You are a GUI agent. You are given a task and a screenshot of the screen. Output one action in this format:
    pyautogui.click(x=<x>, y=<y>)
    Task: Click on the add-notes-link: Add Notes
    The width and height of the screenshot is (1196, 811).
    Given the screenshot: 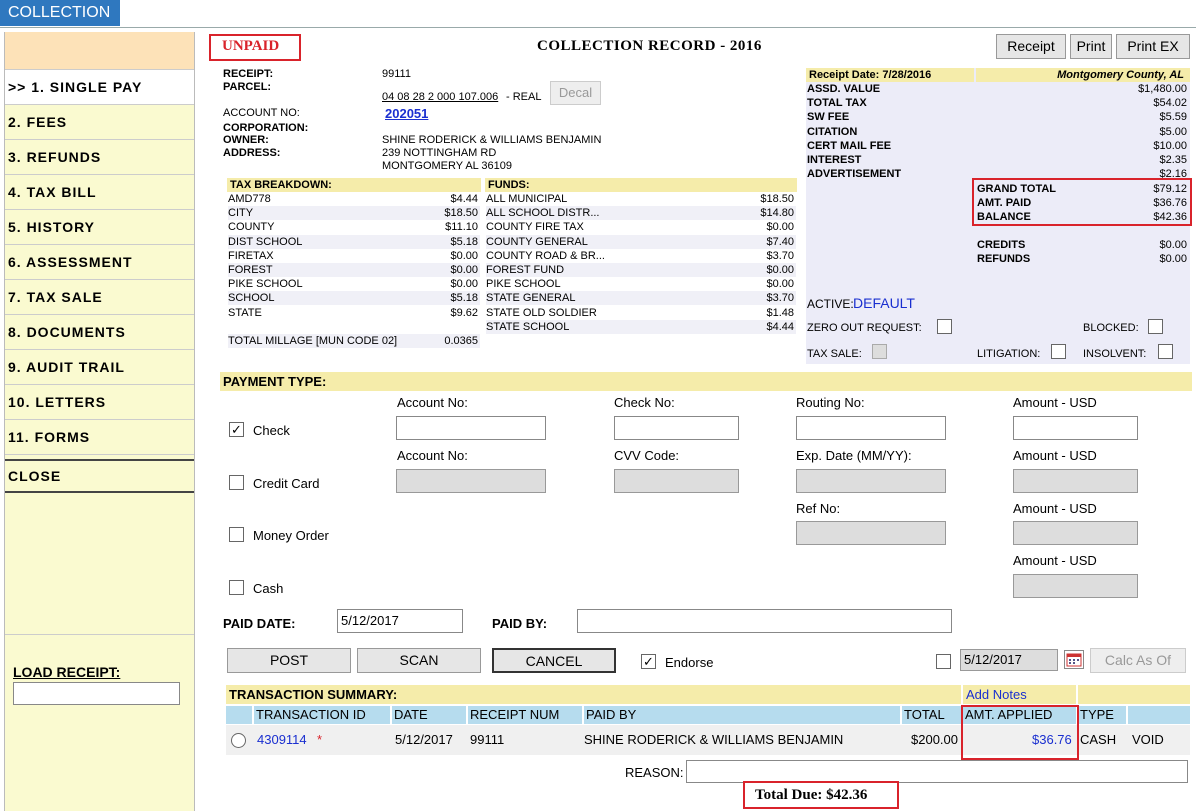 What is the action you would take?
    pyautogui.click(x=996, y=694)
    